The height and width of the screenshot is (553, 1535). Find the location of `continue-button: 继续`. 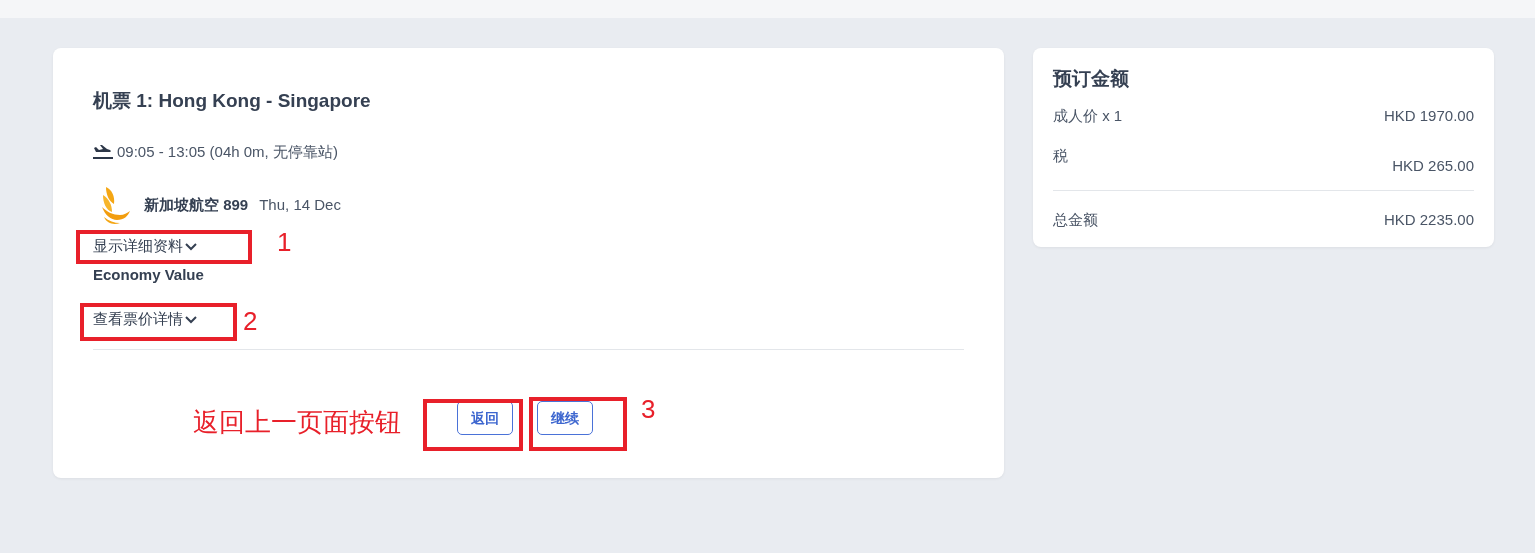

continue-button: 继续 is located at coordinates (565, 417).